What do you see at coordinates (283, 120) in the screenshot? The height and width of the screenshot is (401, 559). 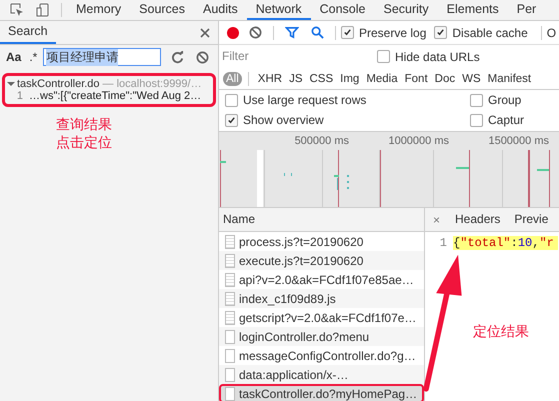 I see `checkbox-label: Show overview` at bounding box center [283, 120].